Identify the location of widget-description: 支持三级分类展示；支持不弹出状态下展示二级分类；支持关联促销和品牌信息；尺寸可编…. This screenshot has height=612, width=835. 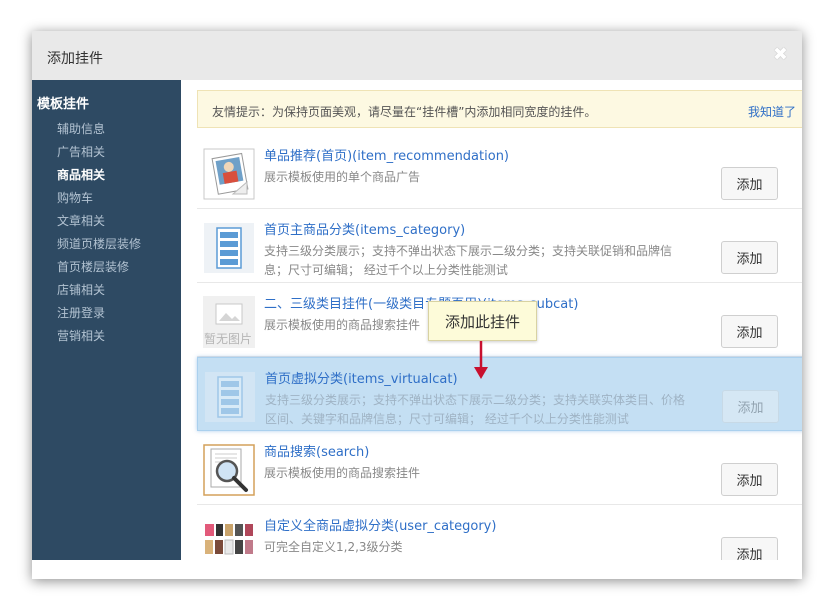
(468, 260).